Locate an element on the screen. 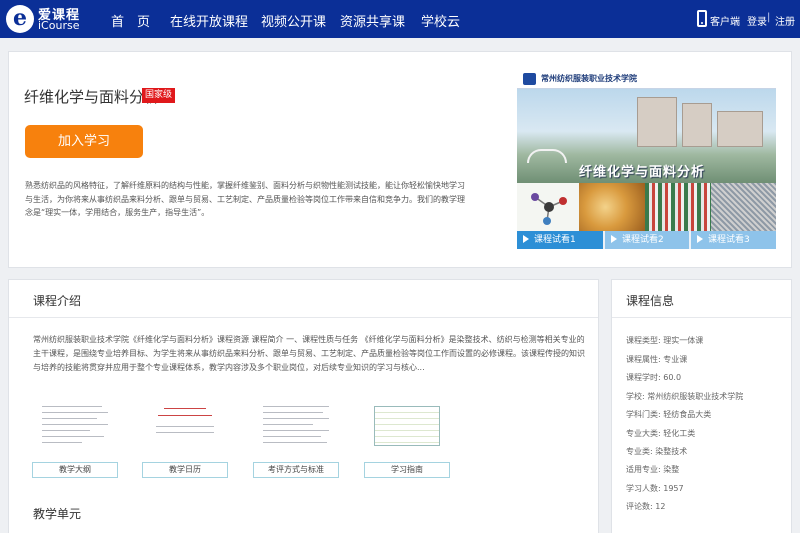  banner-header: 常州纺织服装职业技术学院 is located at coordinates (646, 79).